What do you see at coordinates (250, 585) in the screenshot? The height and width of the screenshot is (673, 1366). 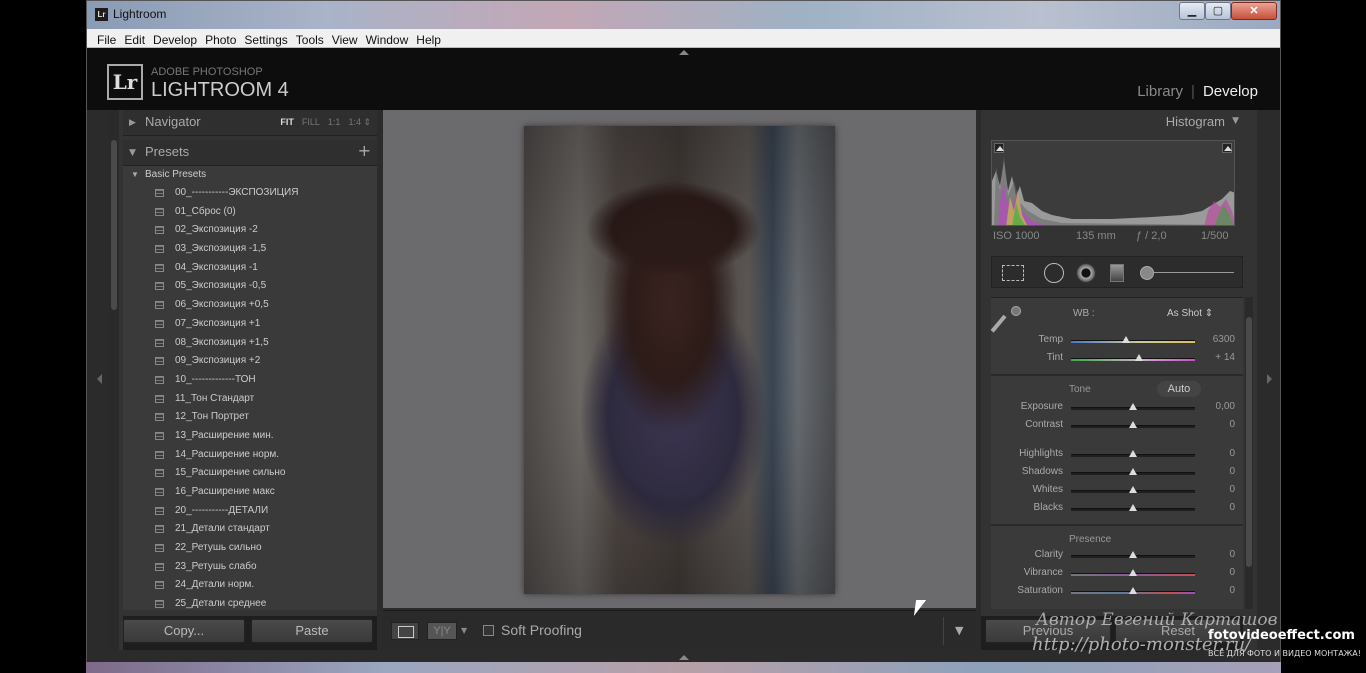 I see `preset-item: 24_Детали норм.` at bounding box center [250, 585].